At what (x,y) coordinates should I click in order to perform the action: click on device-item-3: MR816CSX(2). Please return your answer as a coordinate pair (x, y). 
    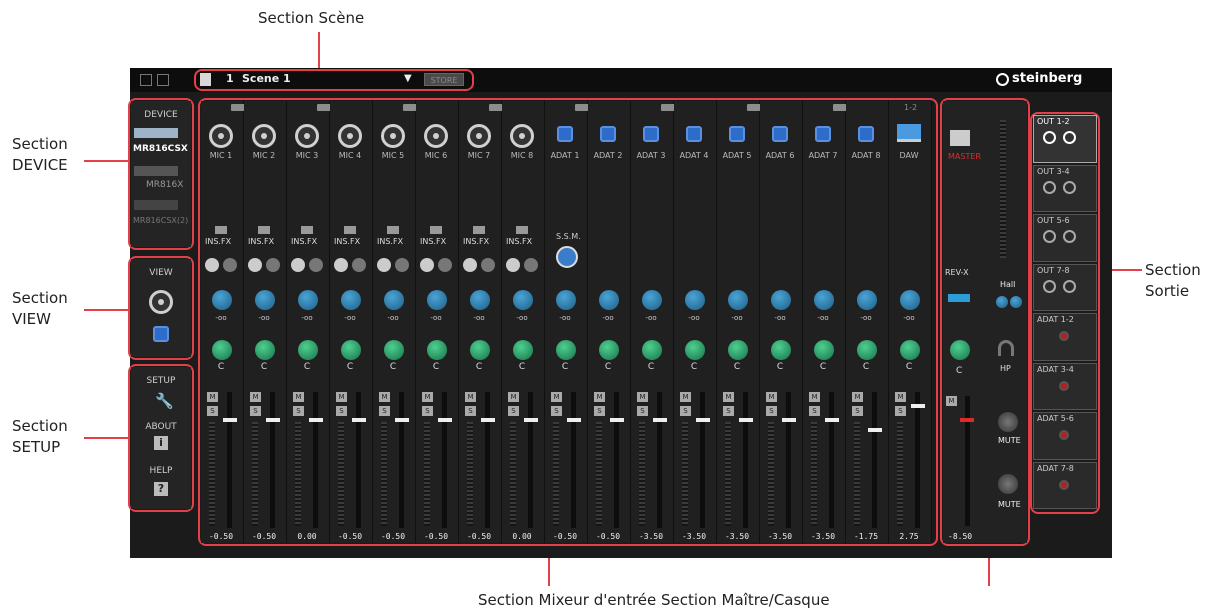
    Looking at the image, I should click on (160, 220).